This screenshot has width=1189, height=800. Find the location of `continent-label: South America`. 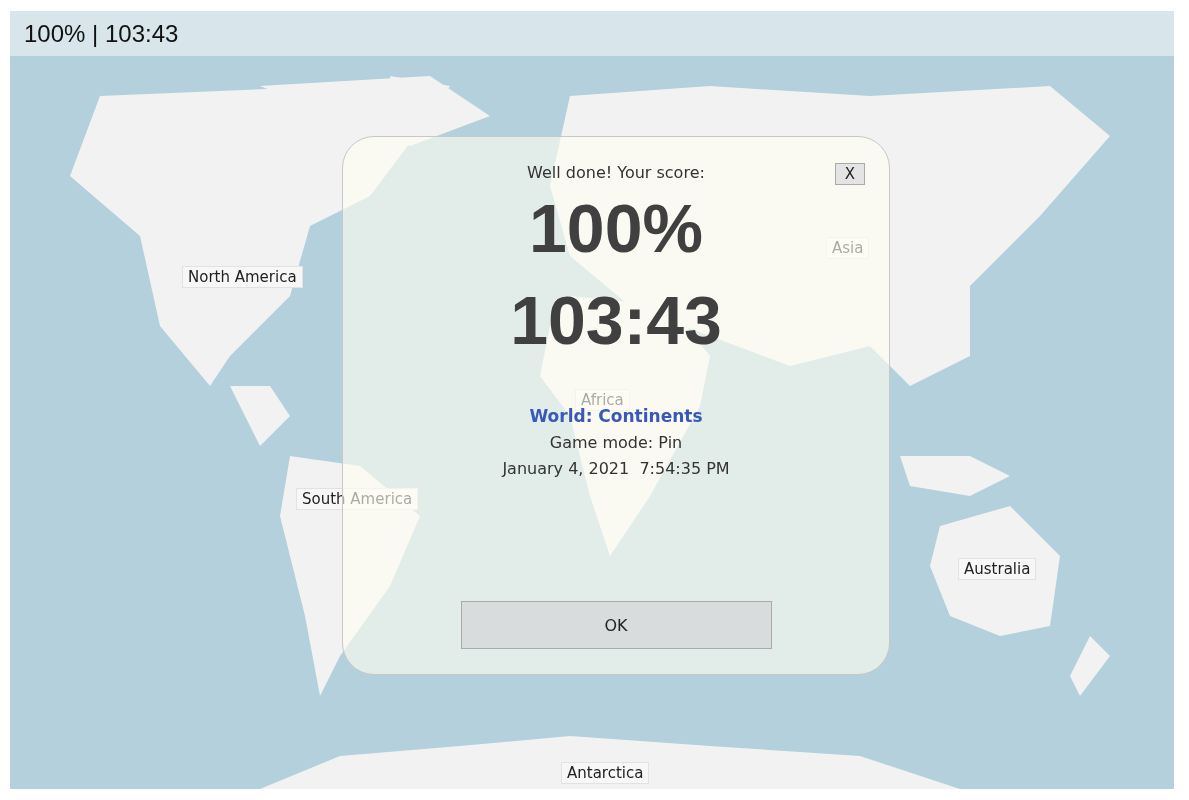

continent-label: South America is located at coordinates (357, 499).